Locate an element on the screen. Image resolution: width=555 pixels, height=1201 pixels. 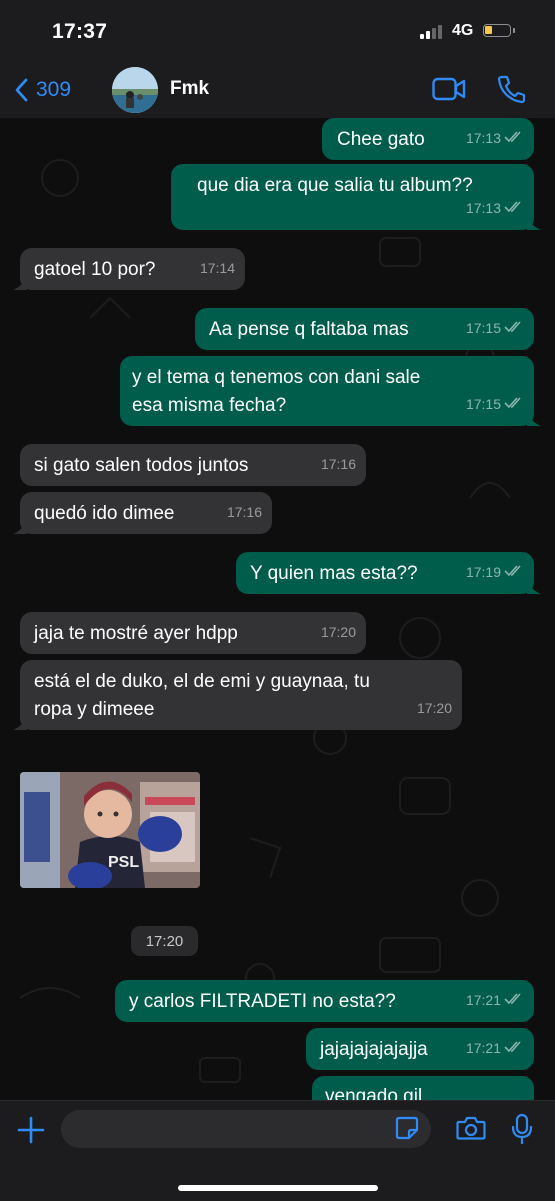
message-bubble: Y quien mas esta?? 17:19 is located at coordinates (388, 573).